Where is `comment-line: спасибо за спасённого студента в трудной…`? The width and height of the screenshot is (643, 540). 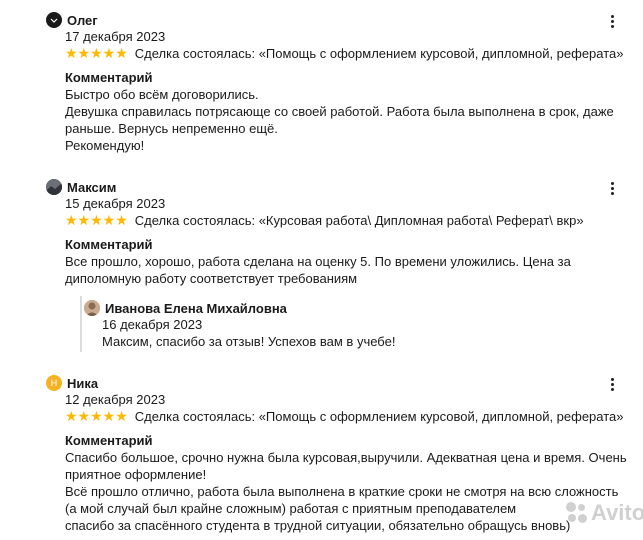
comment-line: спасибо за спасённого студента в трудной… is located at coordinates (318, 525).